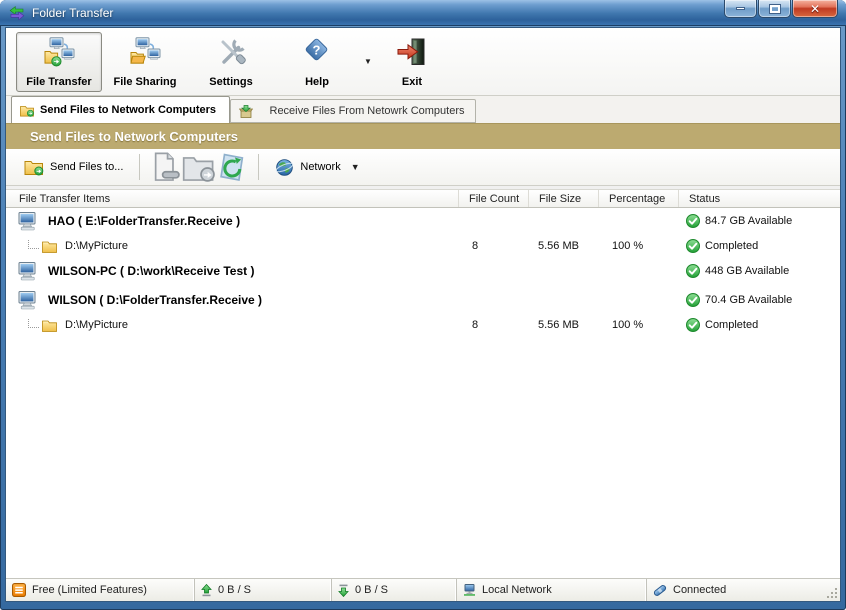  I want to click on column-file-transfer-items: File Transfer Items, so click(232, 198).